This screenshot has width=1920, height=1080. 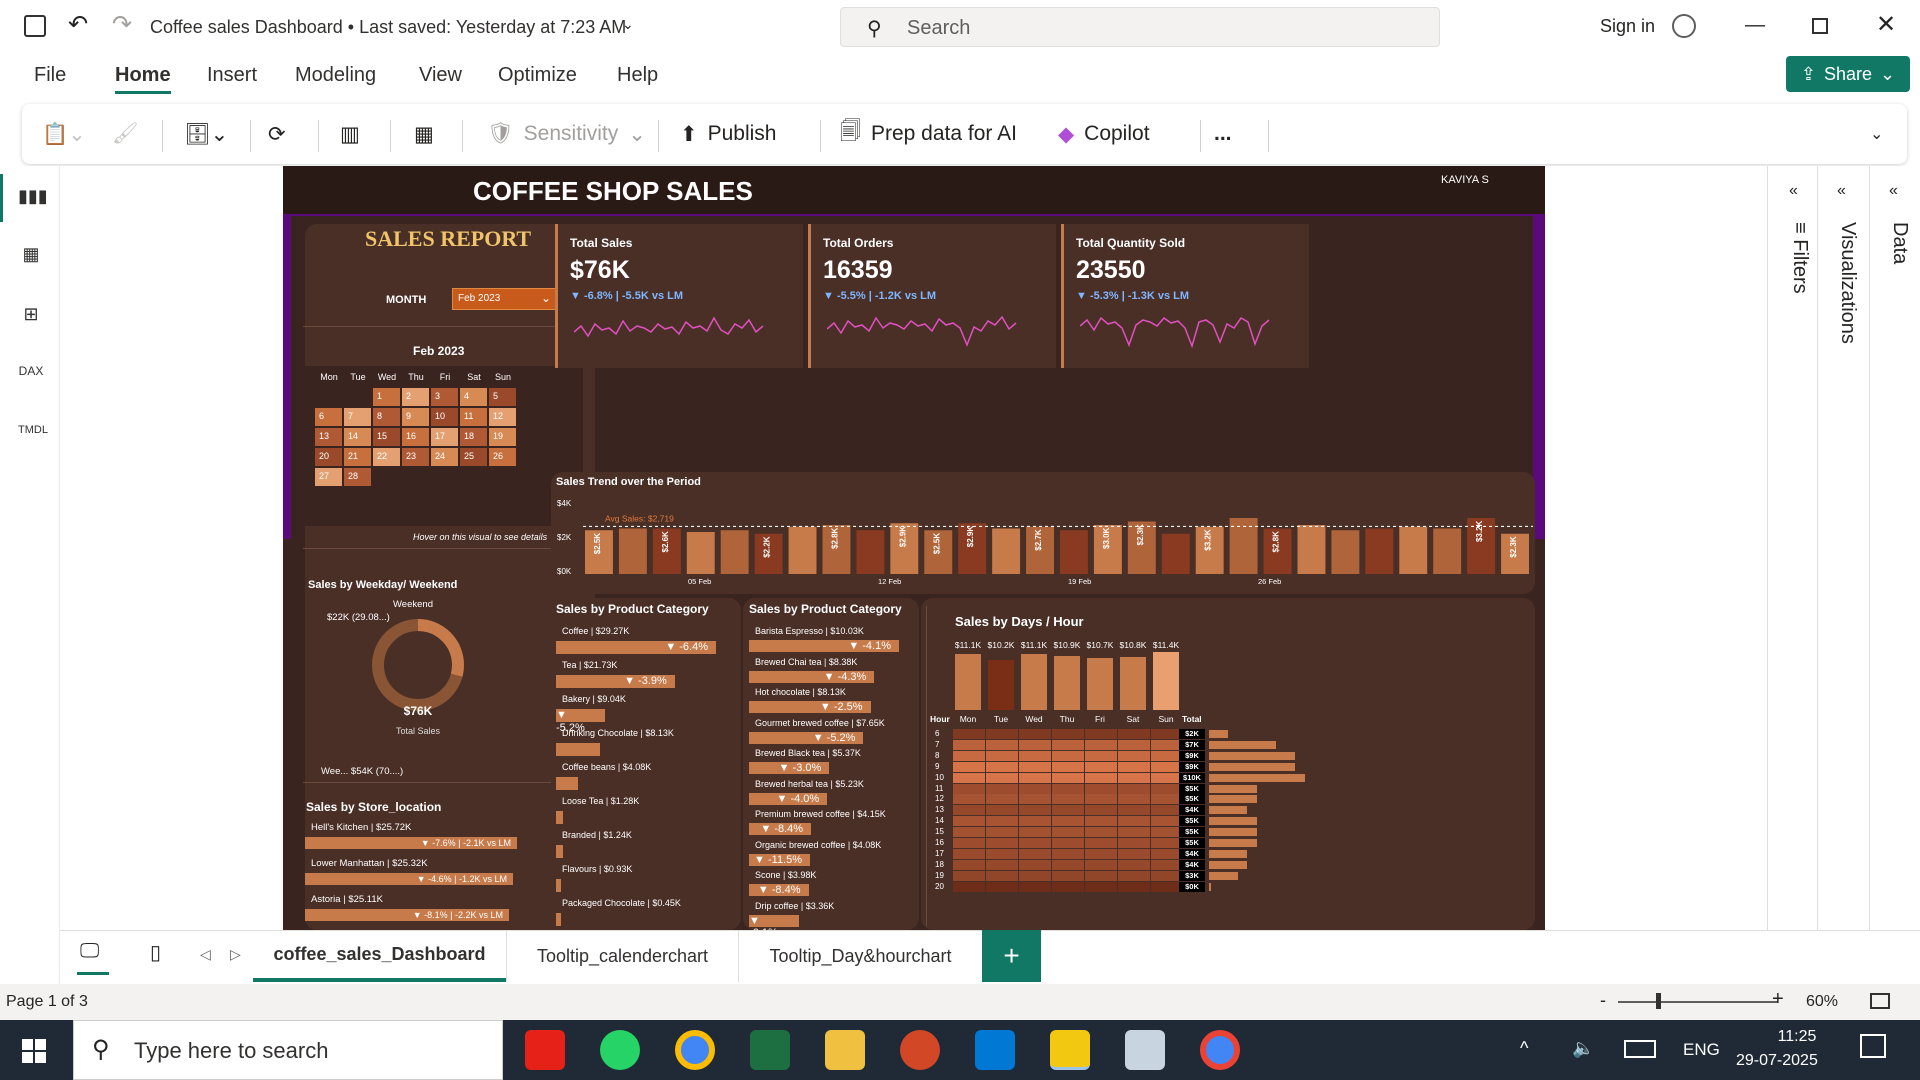 I want to click on zoom-thumb, so click(x=1658, y=1001).